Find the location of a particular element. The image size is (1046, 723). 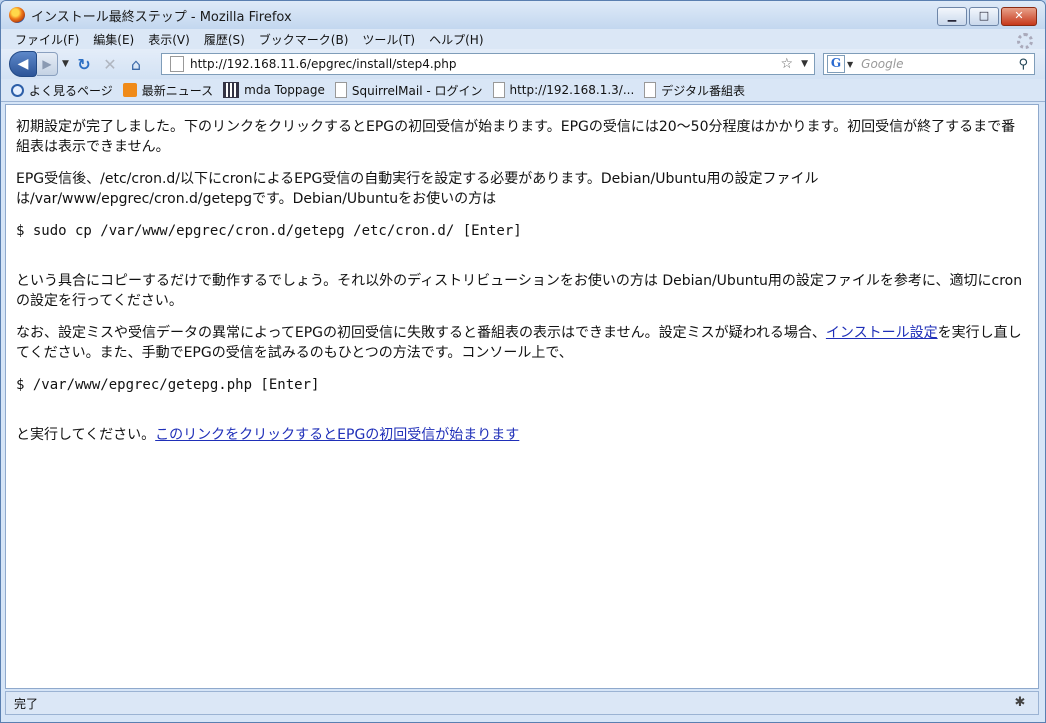

home-icon: ⌂ is located at coordinates (135, 64).